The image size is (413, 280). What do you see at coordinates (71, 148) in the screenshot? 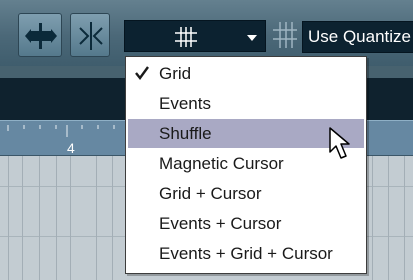
I see `ruler-bar-number: 4` at bounding box center [71, 148].